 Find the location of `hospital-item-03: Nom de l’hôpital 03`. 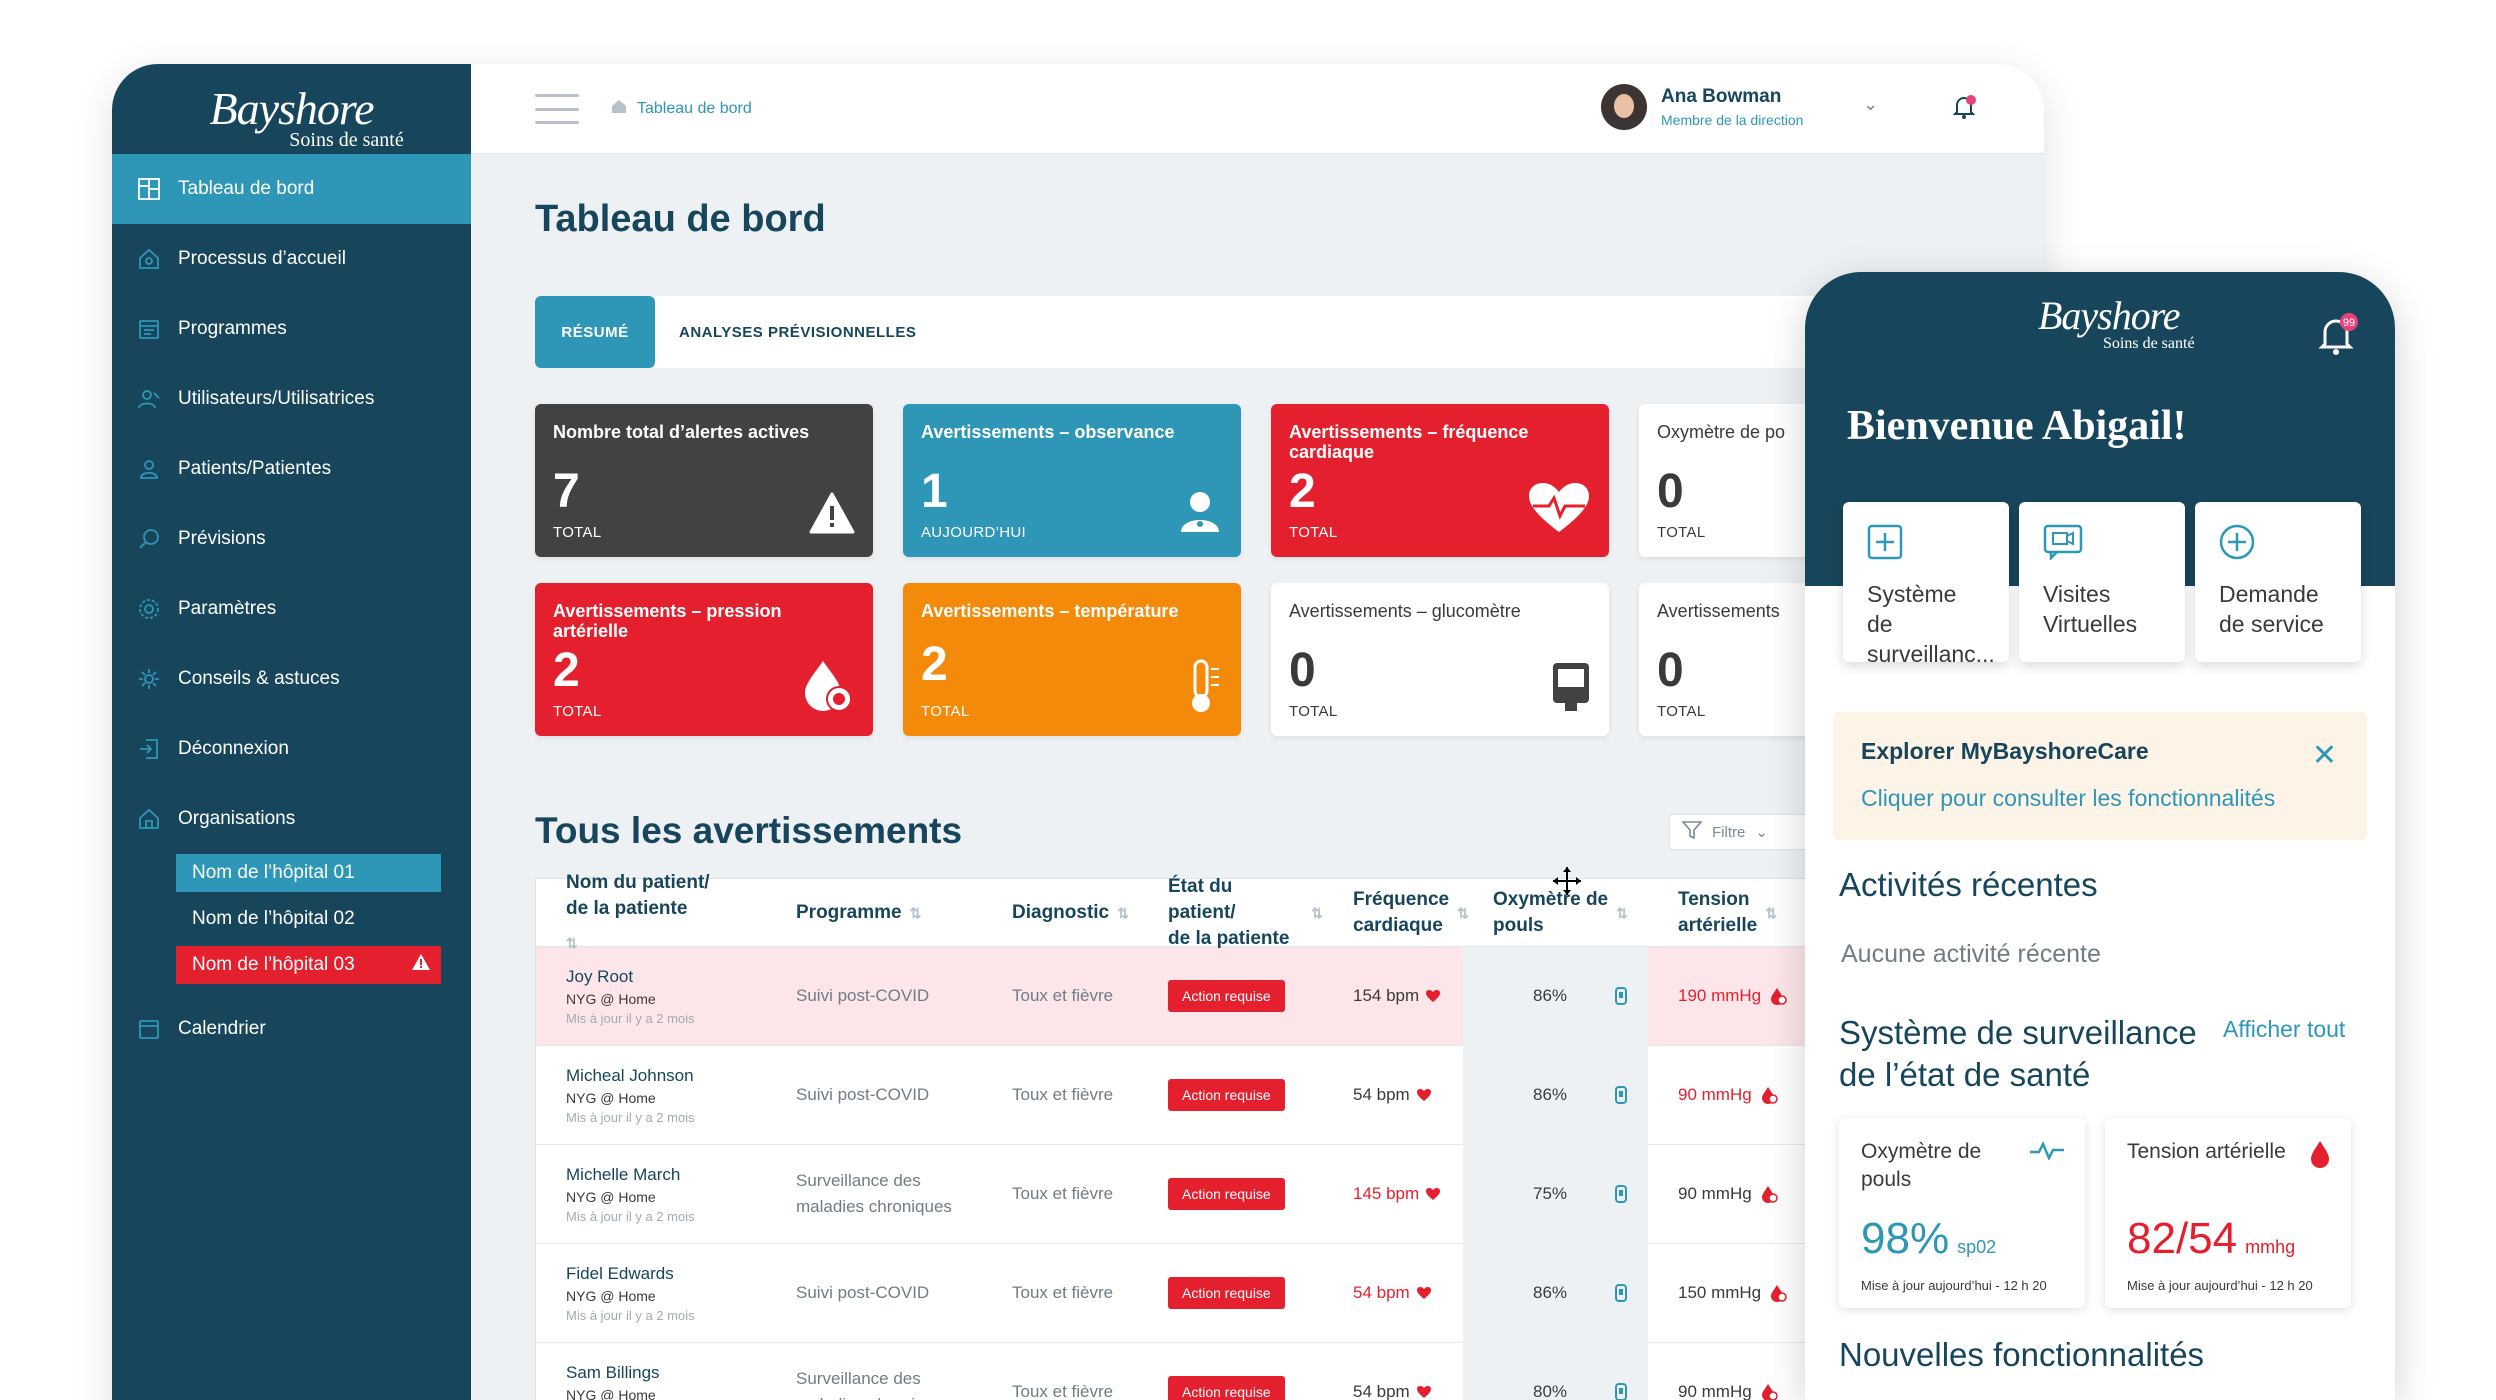

hospital-item-03: Nom de l’hôpital 03 is located at coordinates (308, 965).